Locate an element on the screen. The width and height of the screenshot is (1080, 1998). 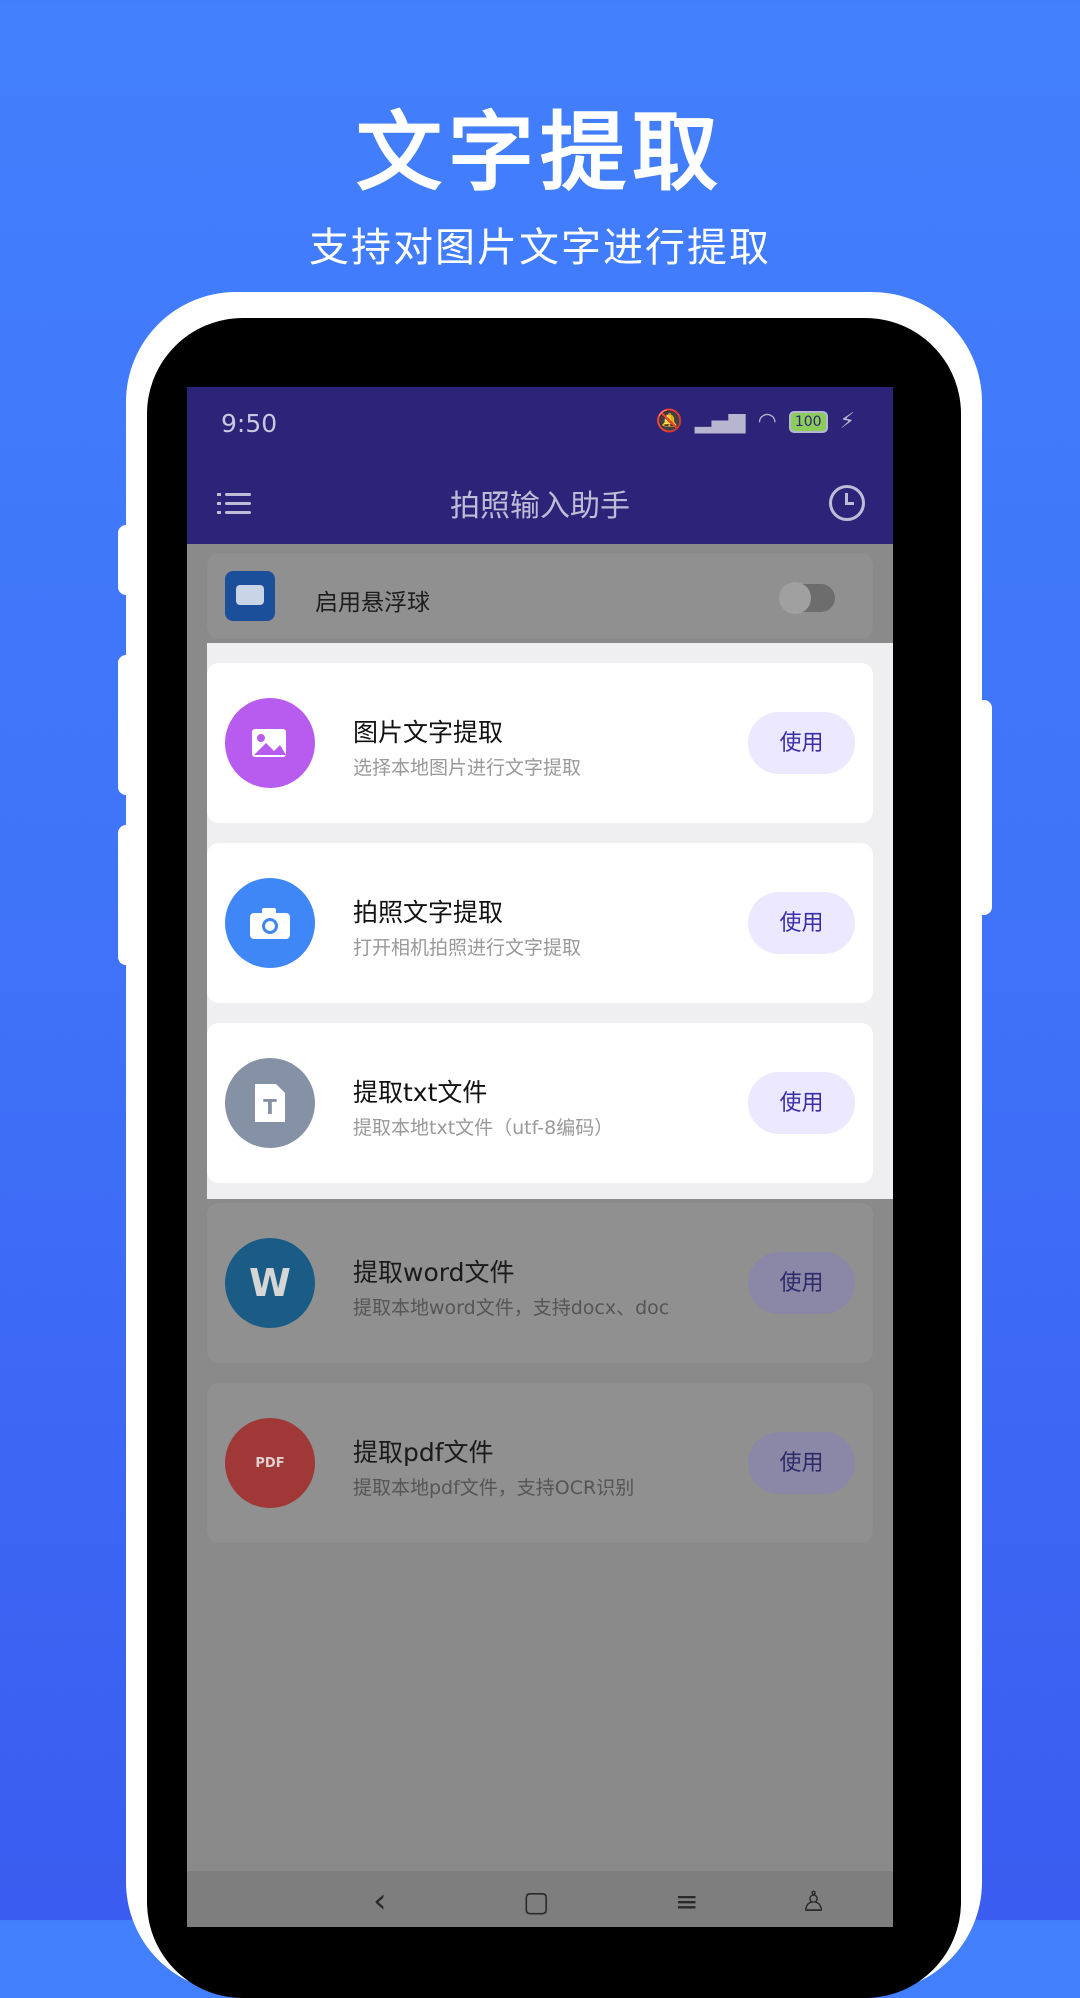
feature-desc: 选择本地图片进行文字提取 is located at coordinates (467, 768).